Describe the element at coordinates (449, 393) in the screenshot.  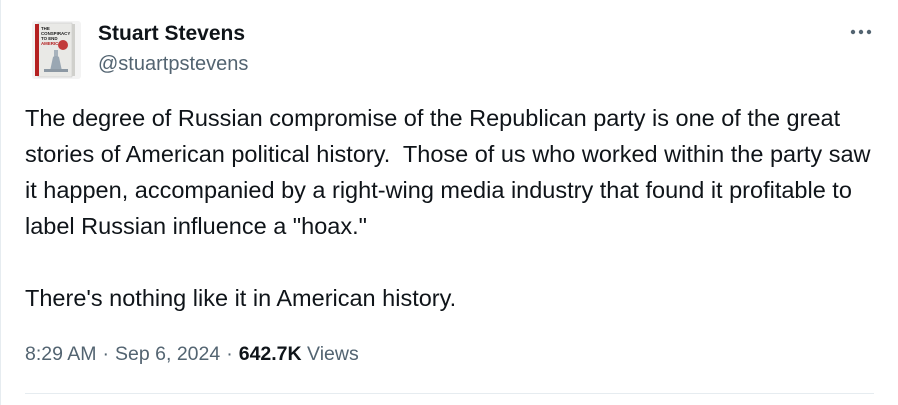
I see `divider` at that location.